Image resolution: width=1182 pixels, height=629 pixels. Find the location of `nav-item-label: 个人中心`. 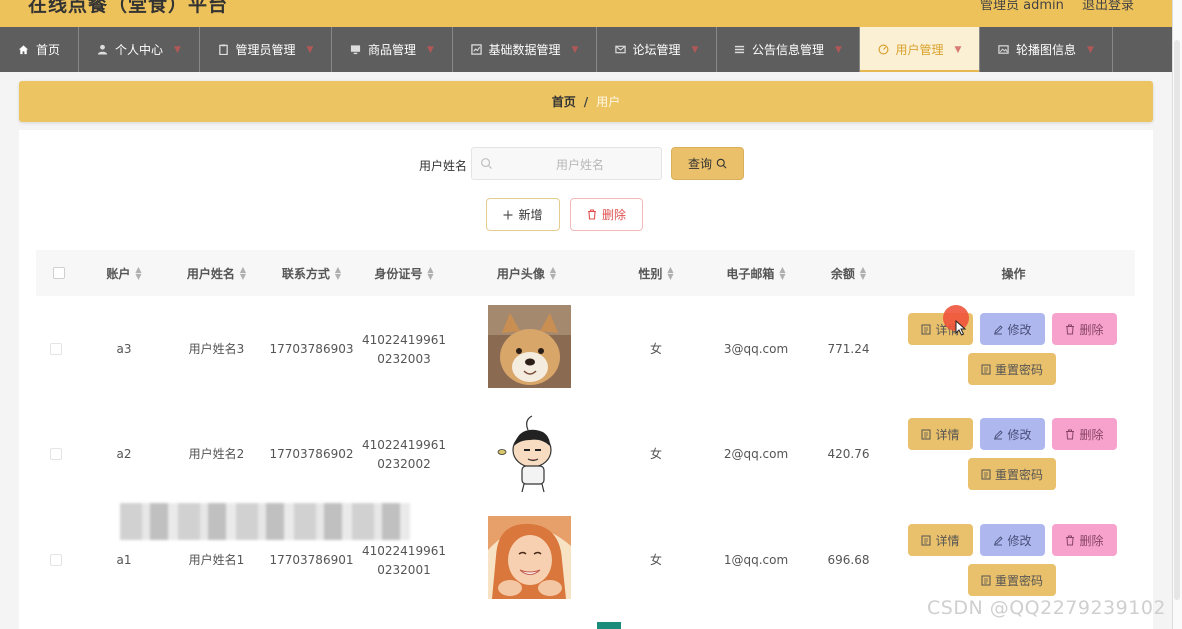

nav-item-label: 个人中心 is located at coordinates (139, 50).